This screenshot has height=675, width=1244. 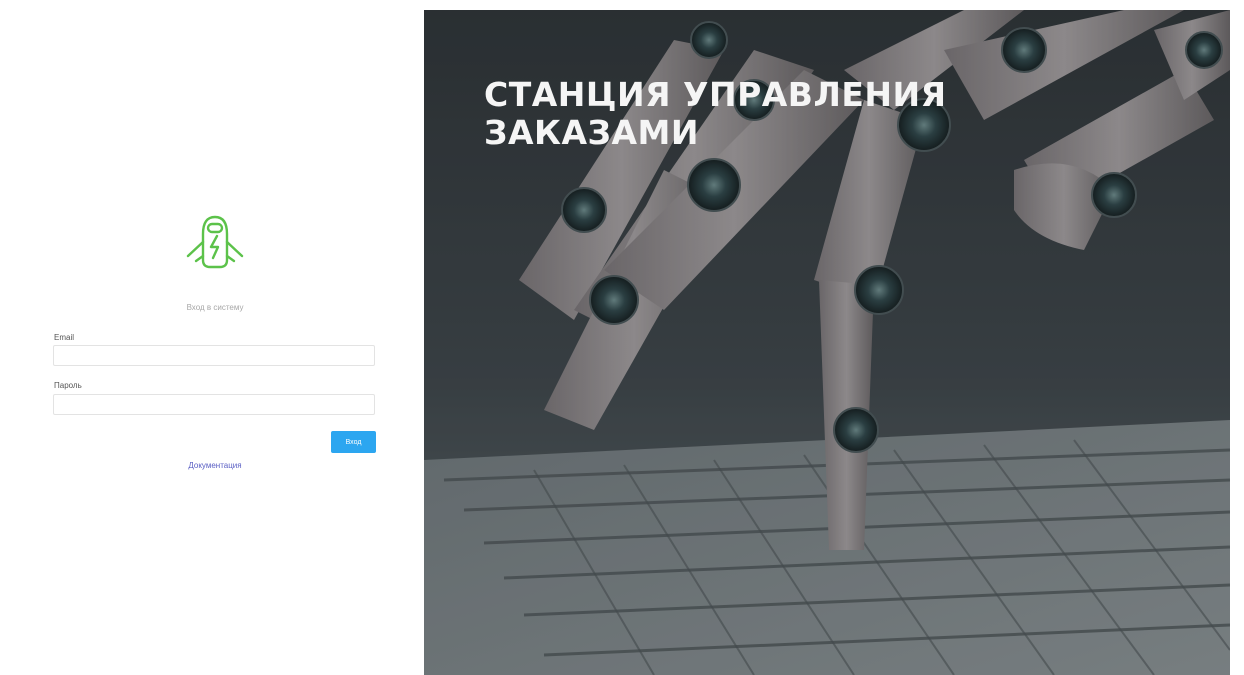 I want to click on login-button: Вход, so click(x=353, y=442).